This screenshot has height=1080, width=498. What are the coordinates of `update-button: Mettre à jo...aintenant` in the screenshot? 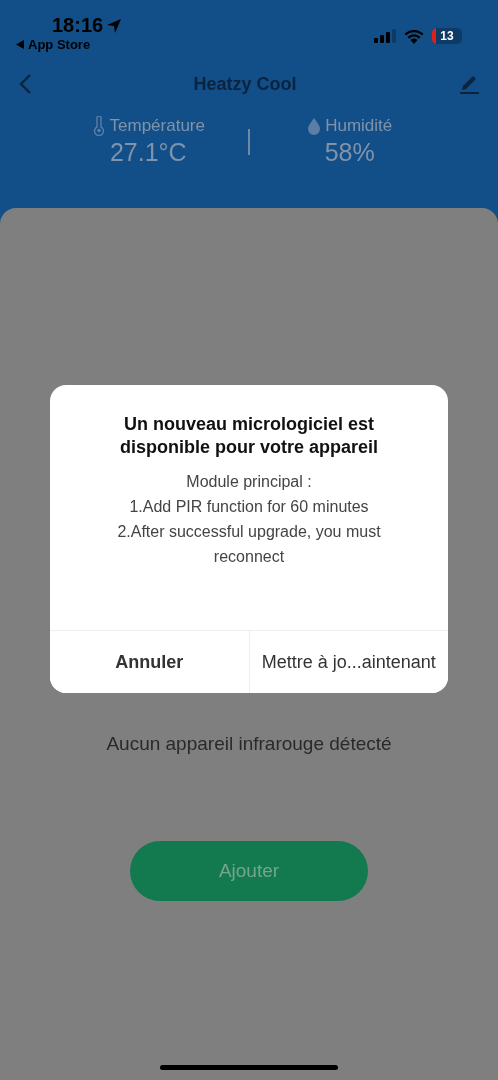 It's located at (348, 662).